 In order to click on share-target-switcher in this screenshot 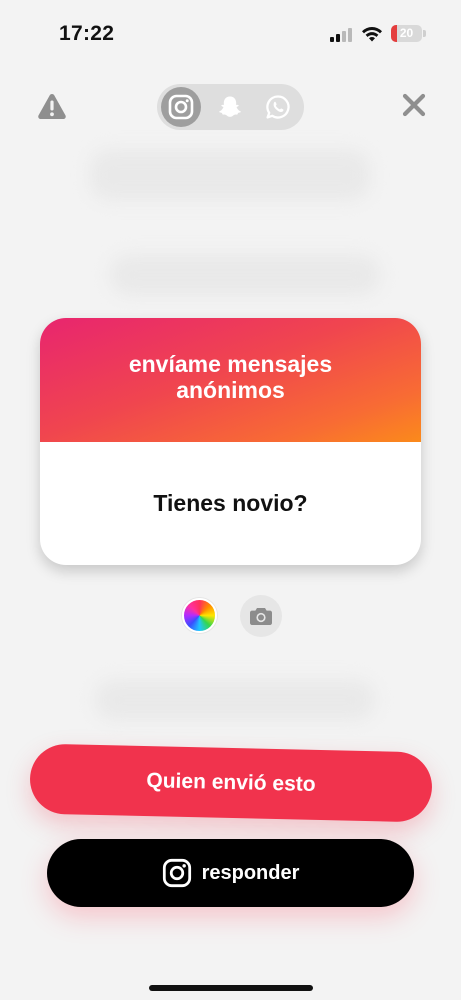, I will do `click(230, 107)`.